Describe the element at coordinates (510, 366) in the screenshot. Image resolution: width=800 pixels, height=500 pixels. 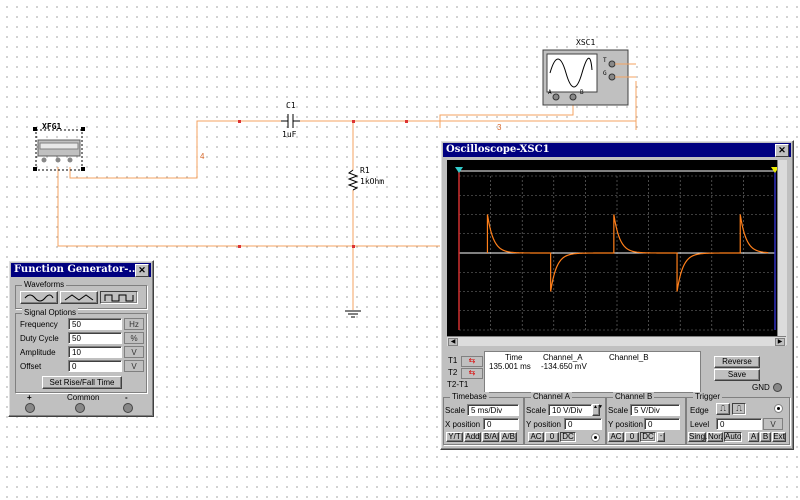
I see `readout-time-value: 135.001 ms` at that location.